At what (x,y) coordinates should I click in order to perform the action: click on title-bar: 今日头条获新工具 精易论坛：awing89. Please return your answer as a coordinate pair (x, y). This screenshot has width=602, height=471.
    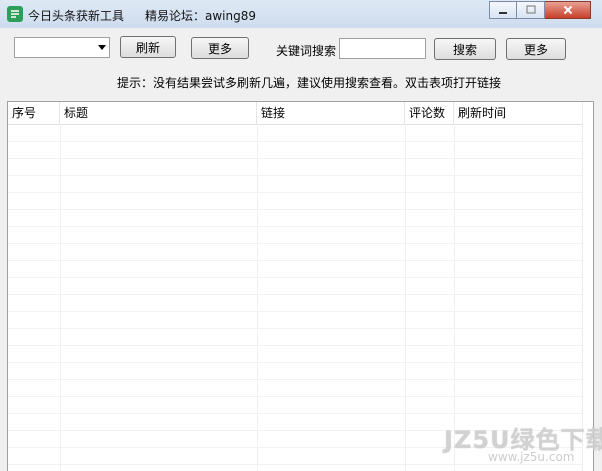
    Looking at the image, I should click on (301, 14).